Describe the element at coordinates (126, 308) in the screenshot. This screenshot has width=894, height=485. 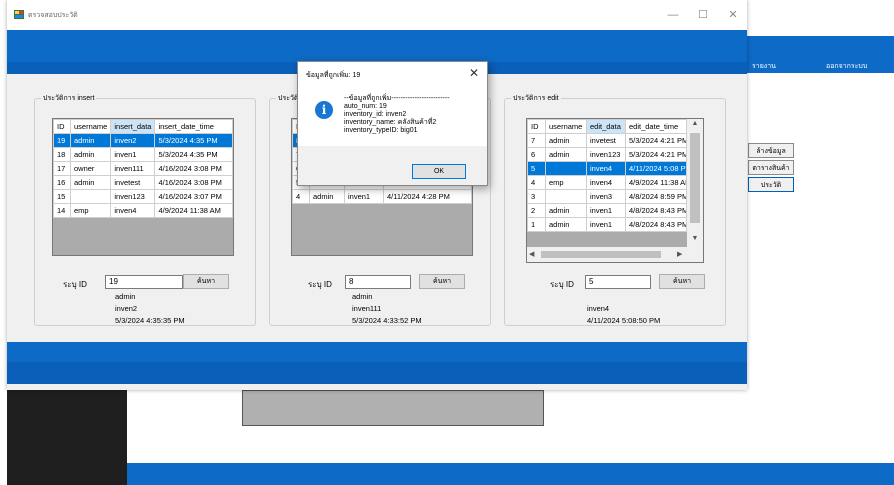
I see `result-data: inven2` at that location.